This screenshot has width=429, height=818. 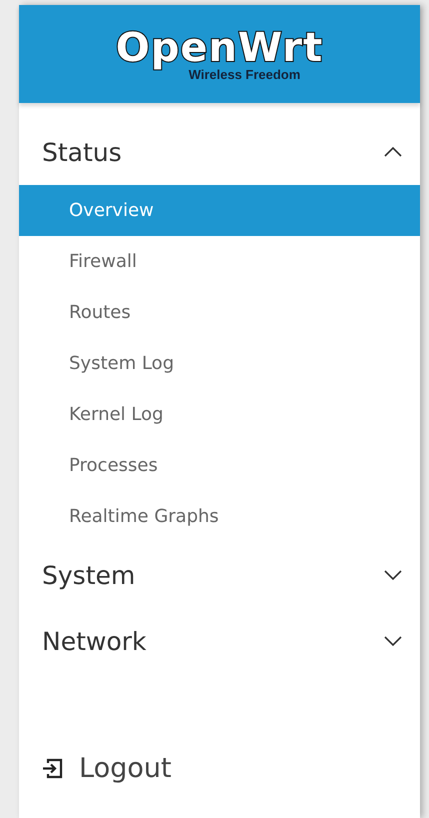 I want to click on logo-title: OpenWrt, so click(x=220, y=48).